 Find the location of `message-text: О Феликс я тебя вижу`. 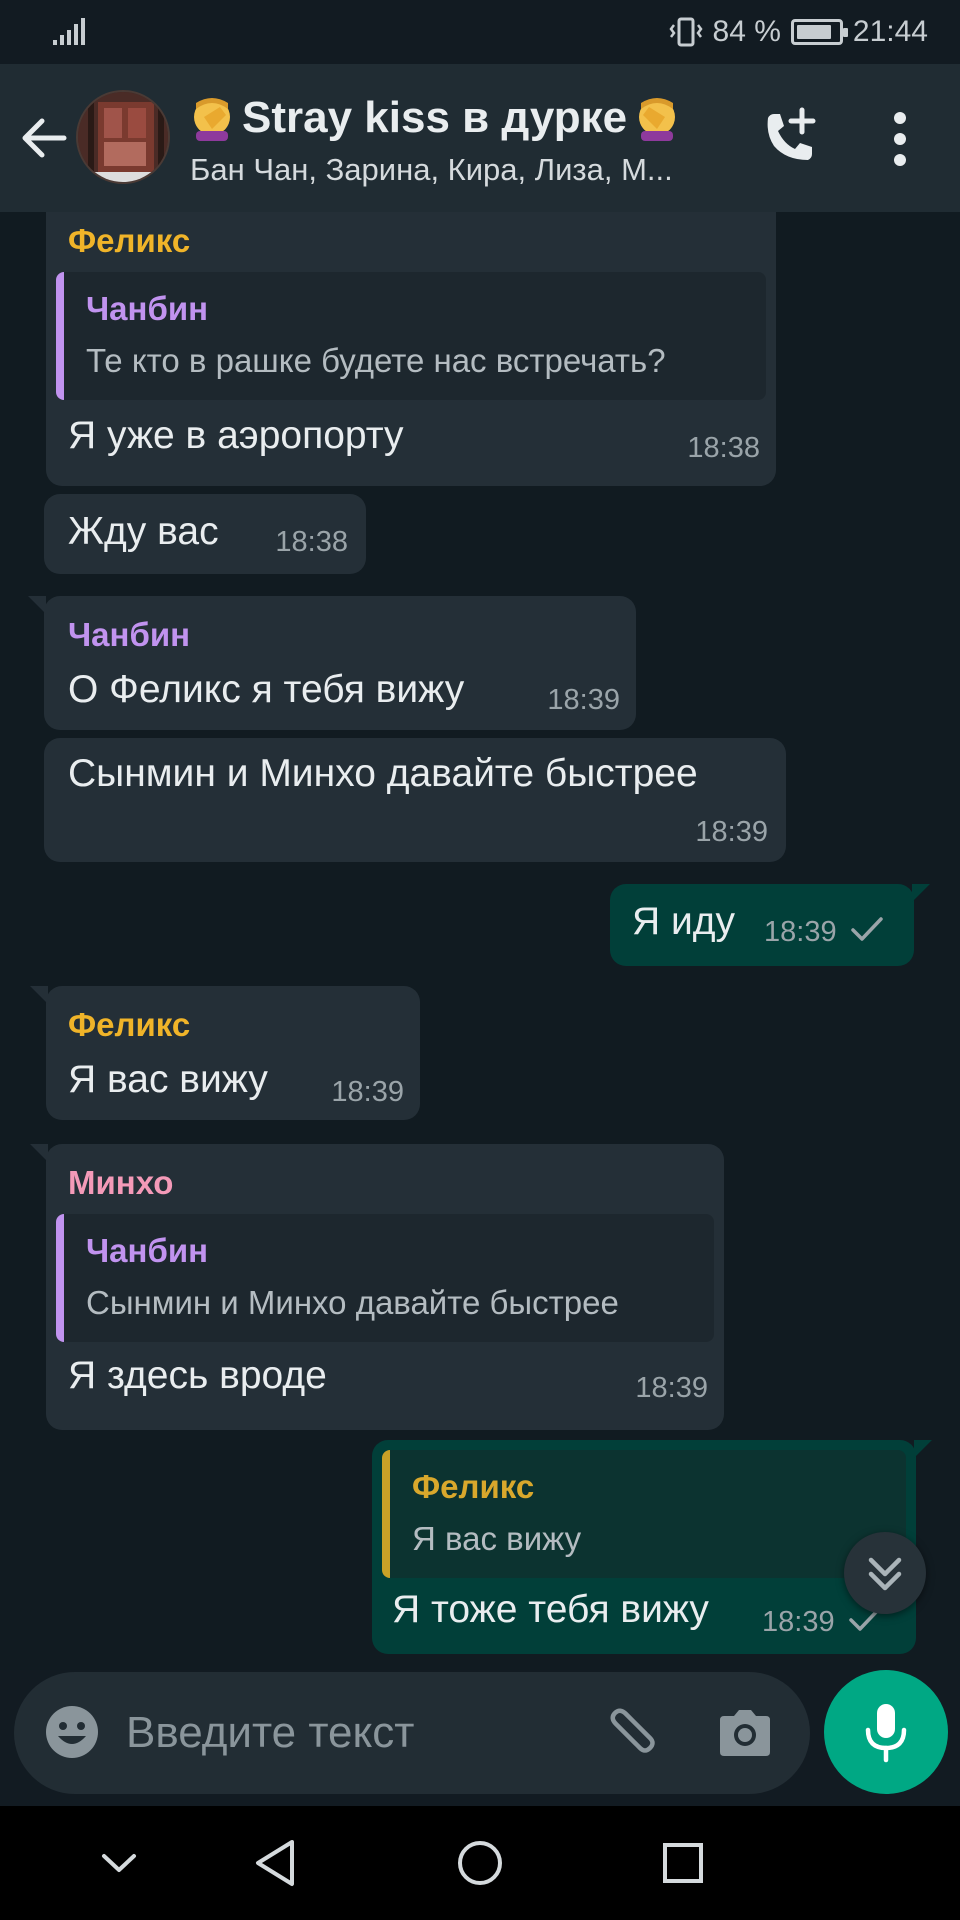

message-text: О Феликс я тебя вижу is located at coordinates (266, 689).